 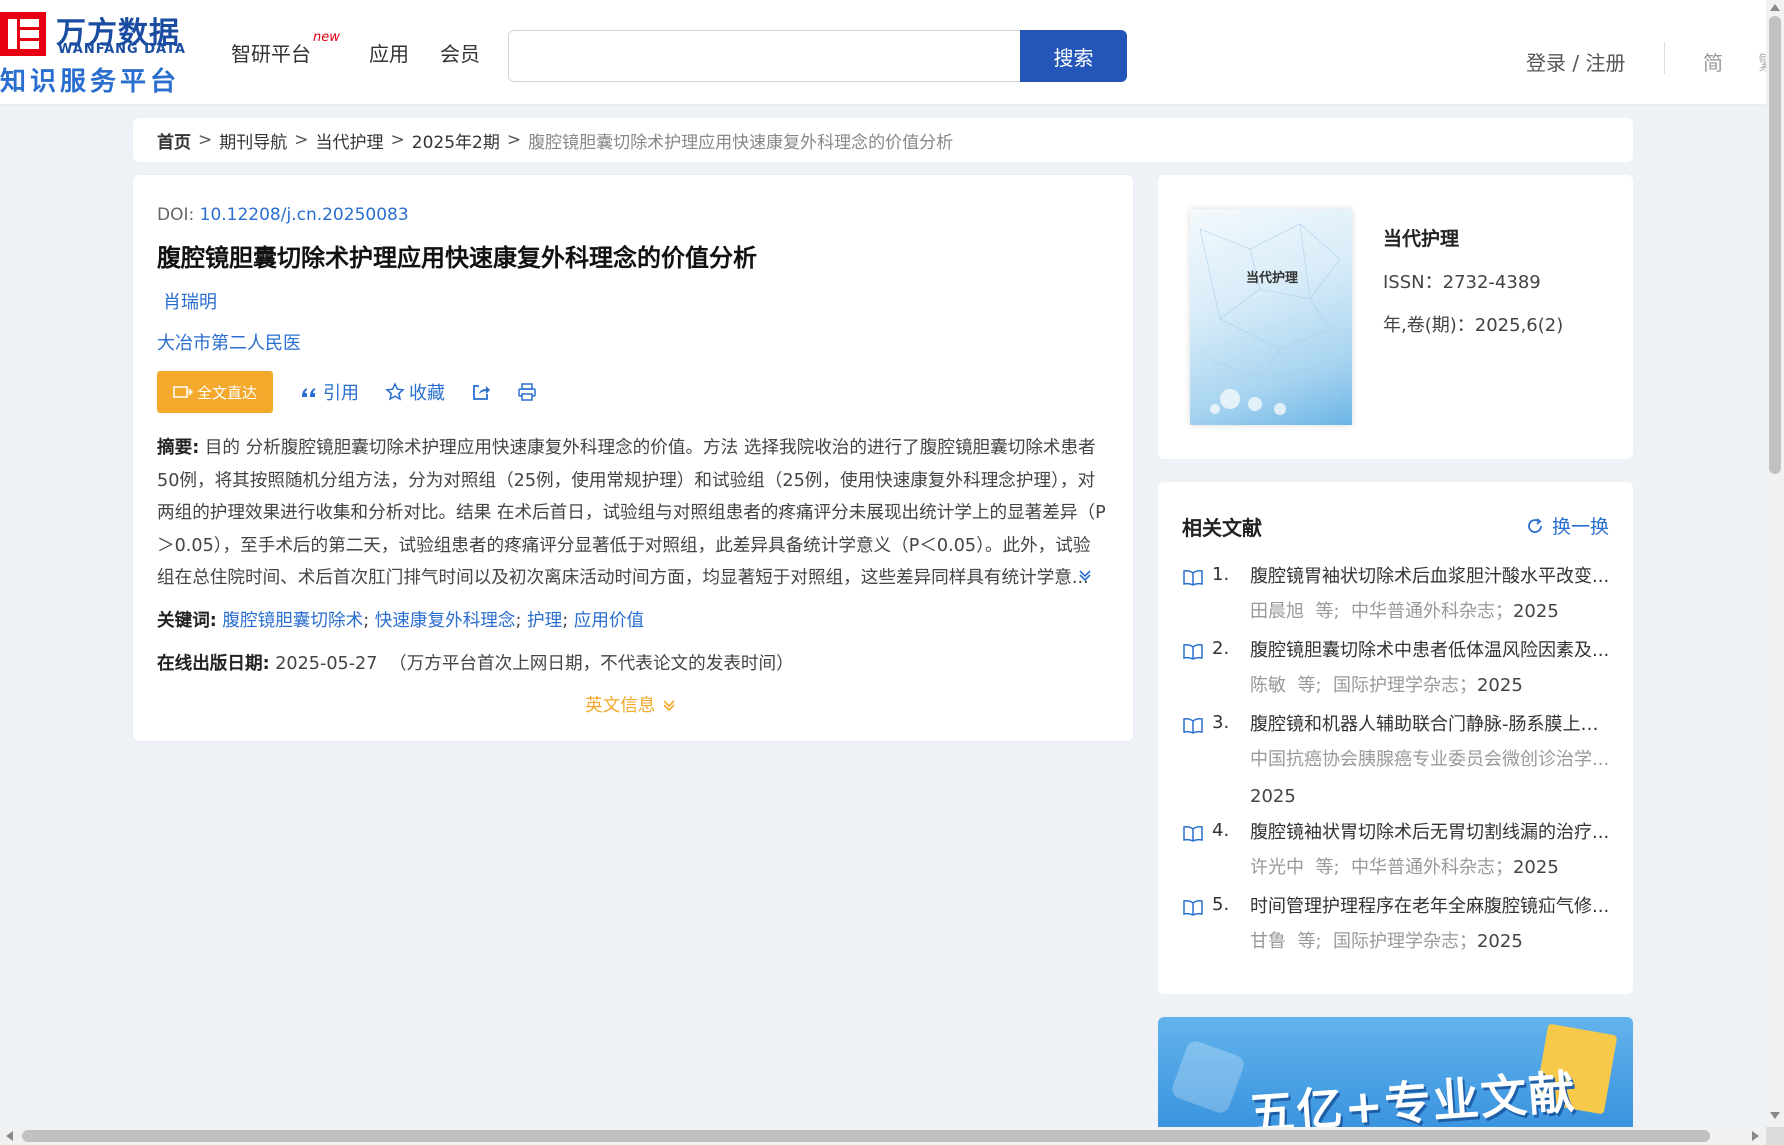 What do you see at coordinates (1762, 61) in the screenshot?
I see `lang-traditional: 繁` at bounding box center [1762, 61].